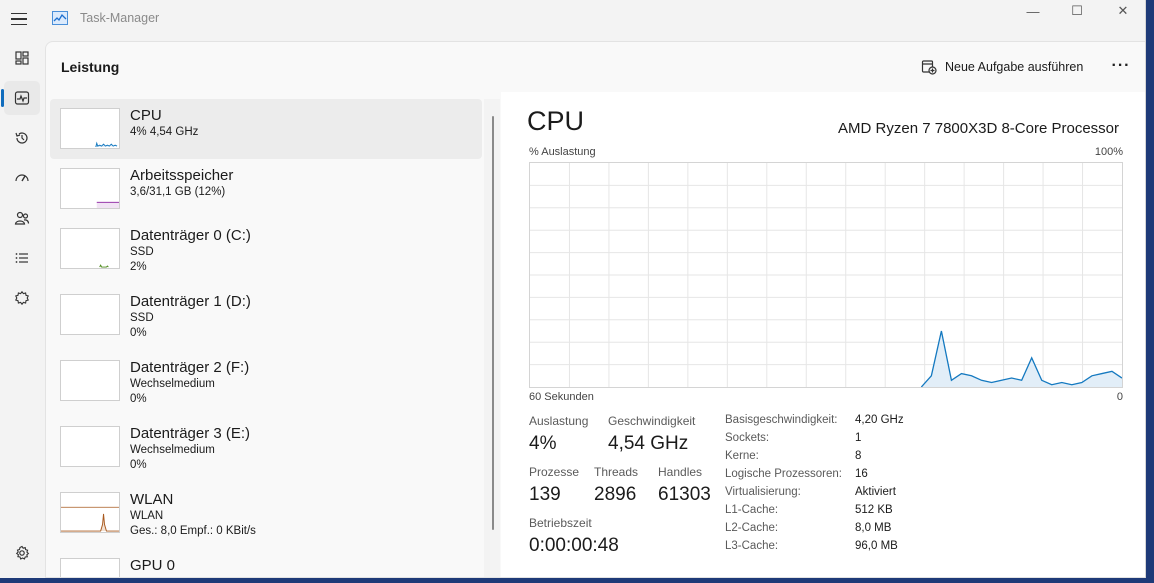  Describe the element at coordinates (153, 565) in the screenshot. I see `resource-name: GPU 0` at that location.